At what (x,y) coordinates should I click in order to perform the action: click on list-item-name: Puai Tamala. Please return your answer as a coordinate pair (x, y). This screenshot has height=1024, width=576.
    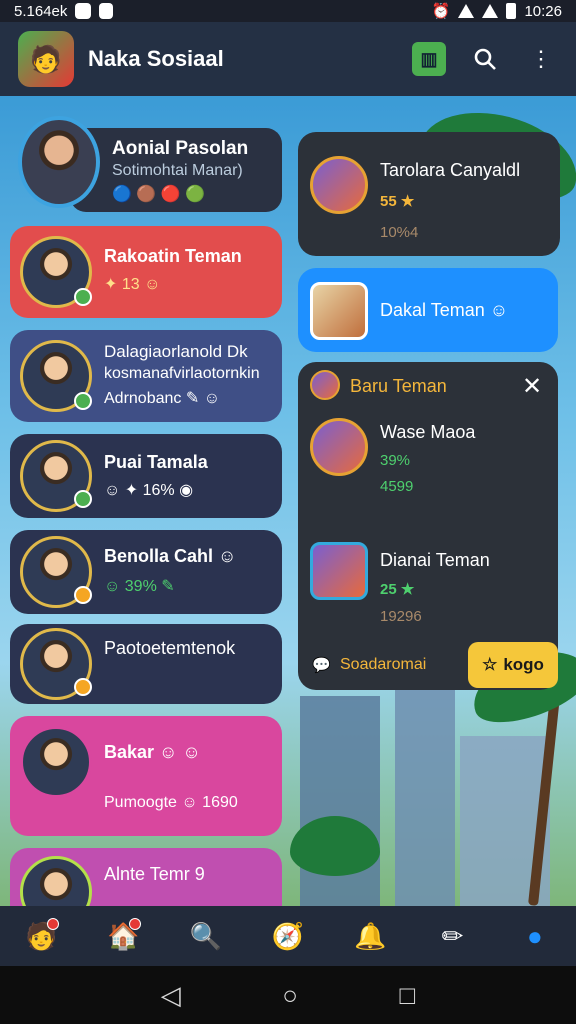
    Looking at the image, I should click on (156, 462).